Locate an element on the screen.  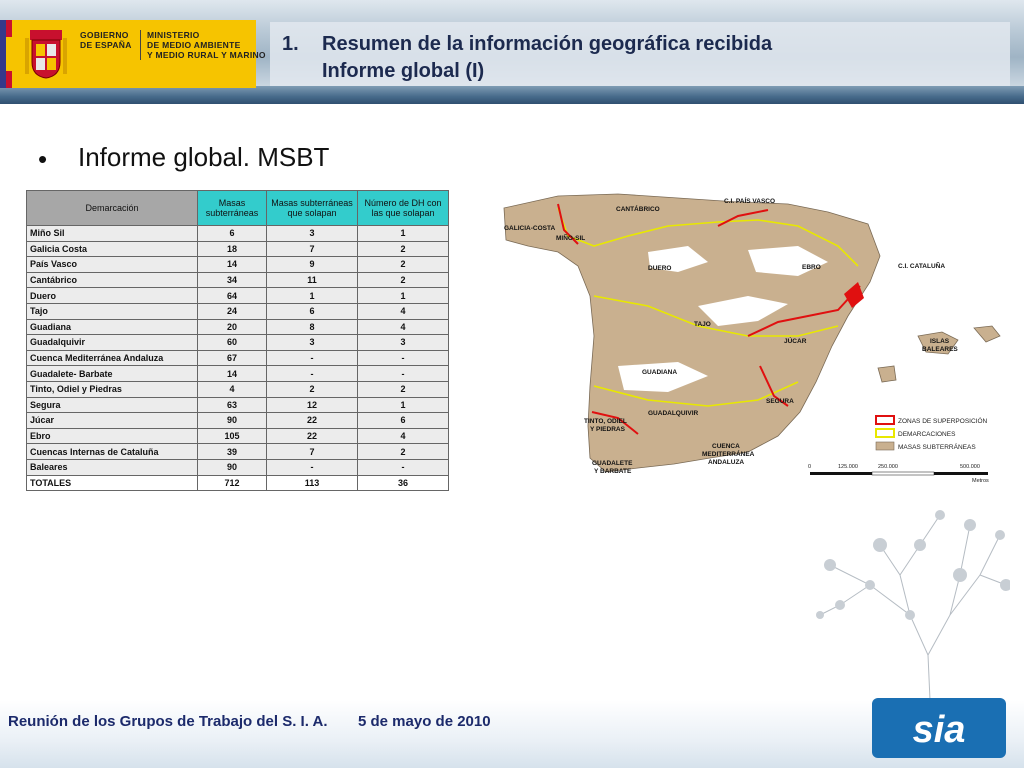
totals-value: 113 is located at coordinates (312, 483).